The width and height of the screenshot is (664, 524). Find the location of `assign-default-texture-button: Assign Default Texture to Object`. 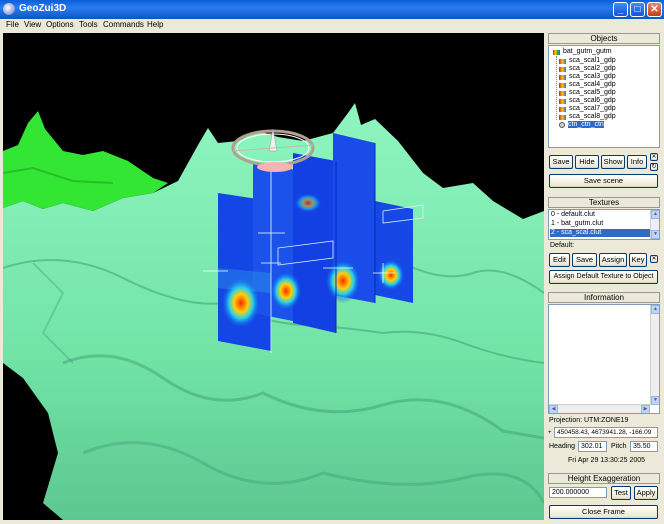

assign-default-texture-button: Assign Default Texture to Object is located at coordinates (603, 277).